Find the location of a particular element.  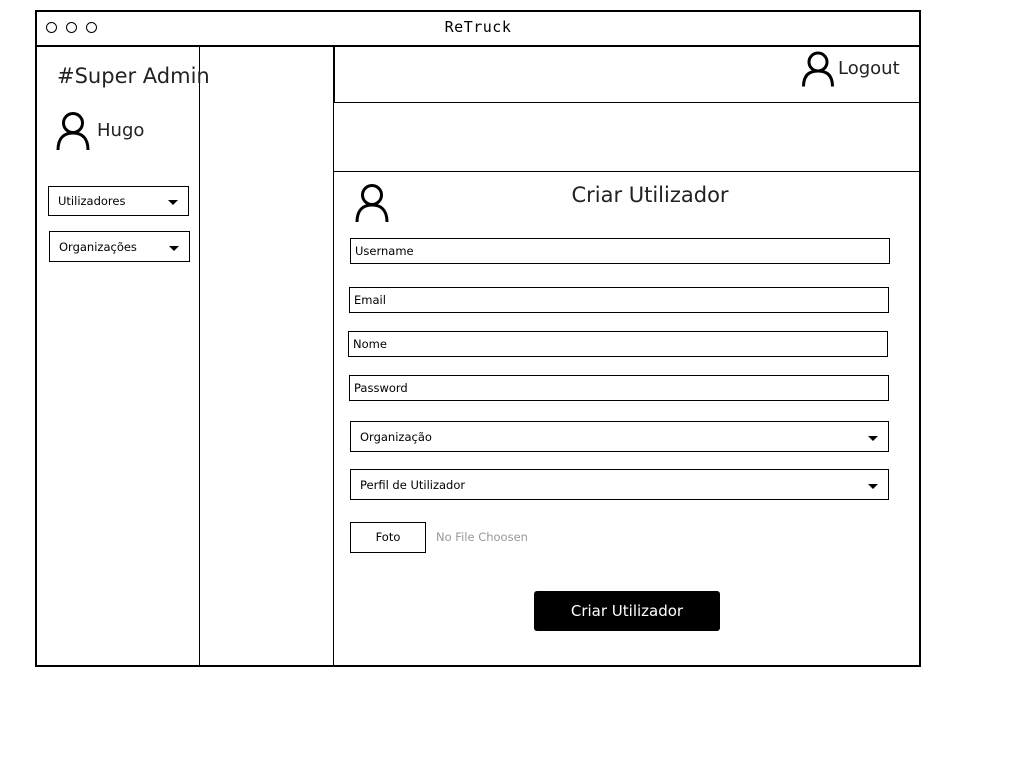

nome-field is located at coordinates (618, 344).